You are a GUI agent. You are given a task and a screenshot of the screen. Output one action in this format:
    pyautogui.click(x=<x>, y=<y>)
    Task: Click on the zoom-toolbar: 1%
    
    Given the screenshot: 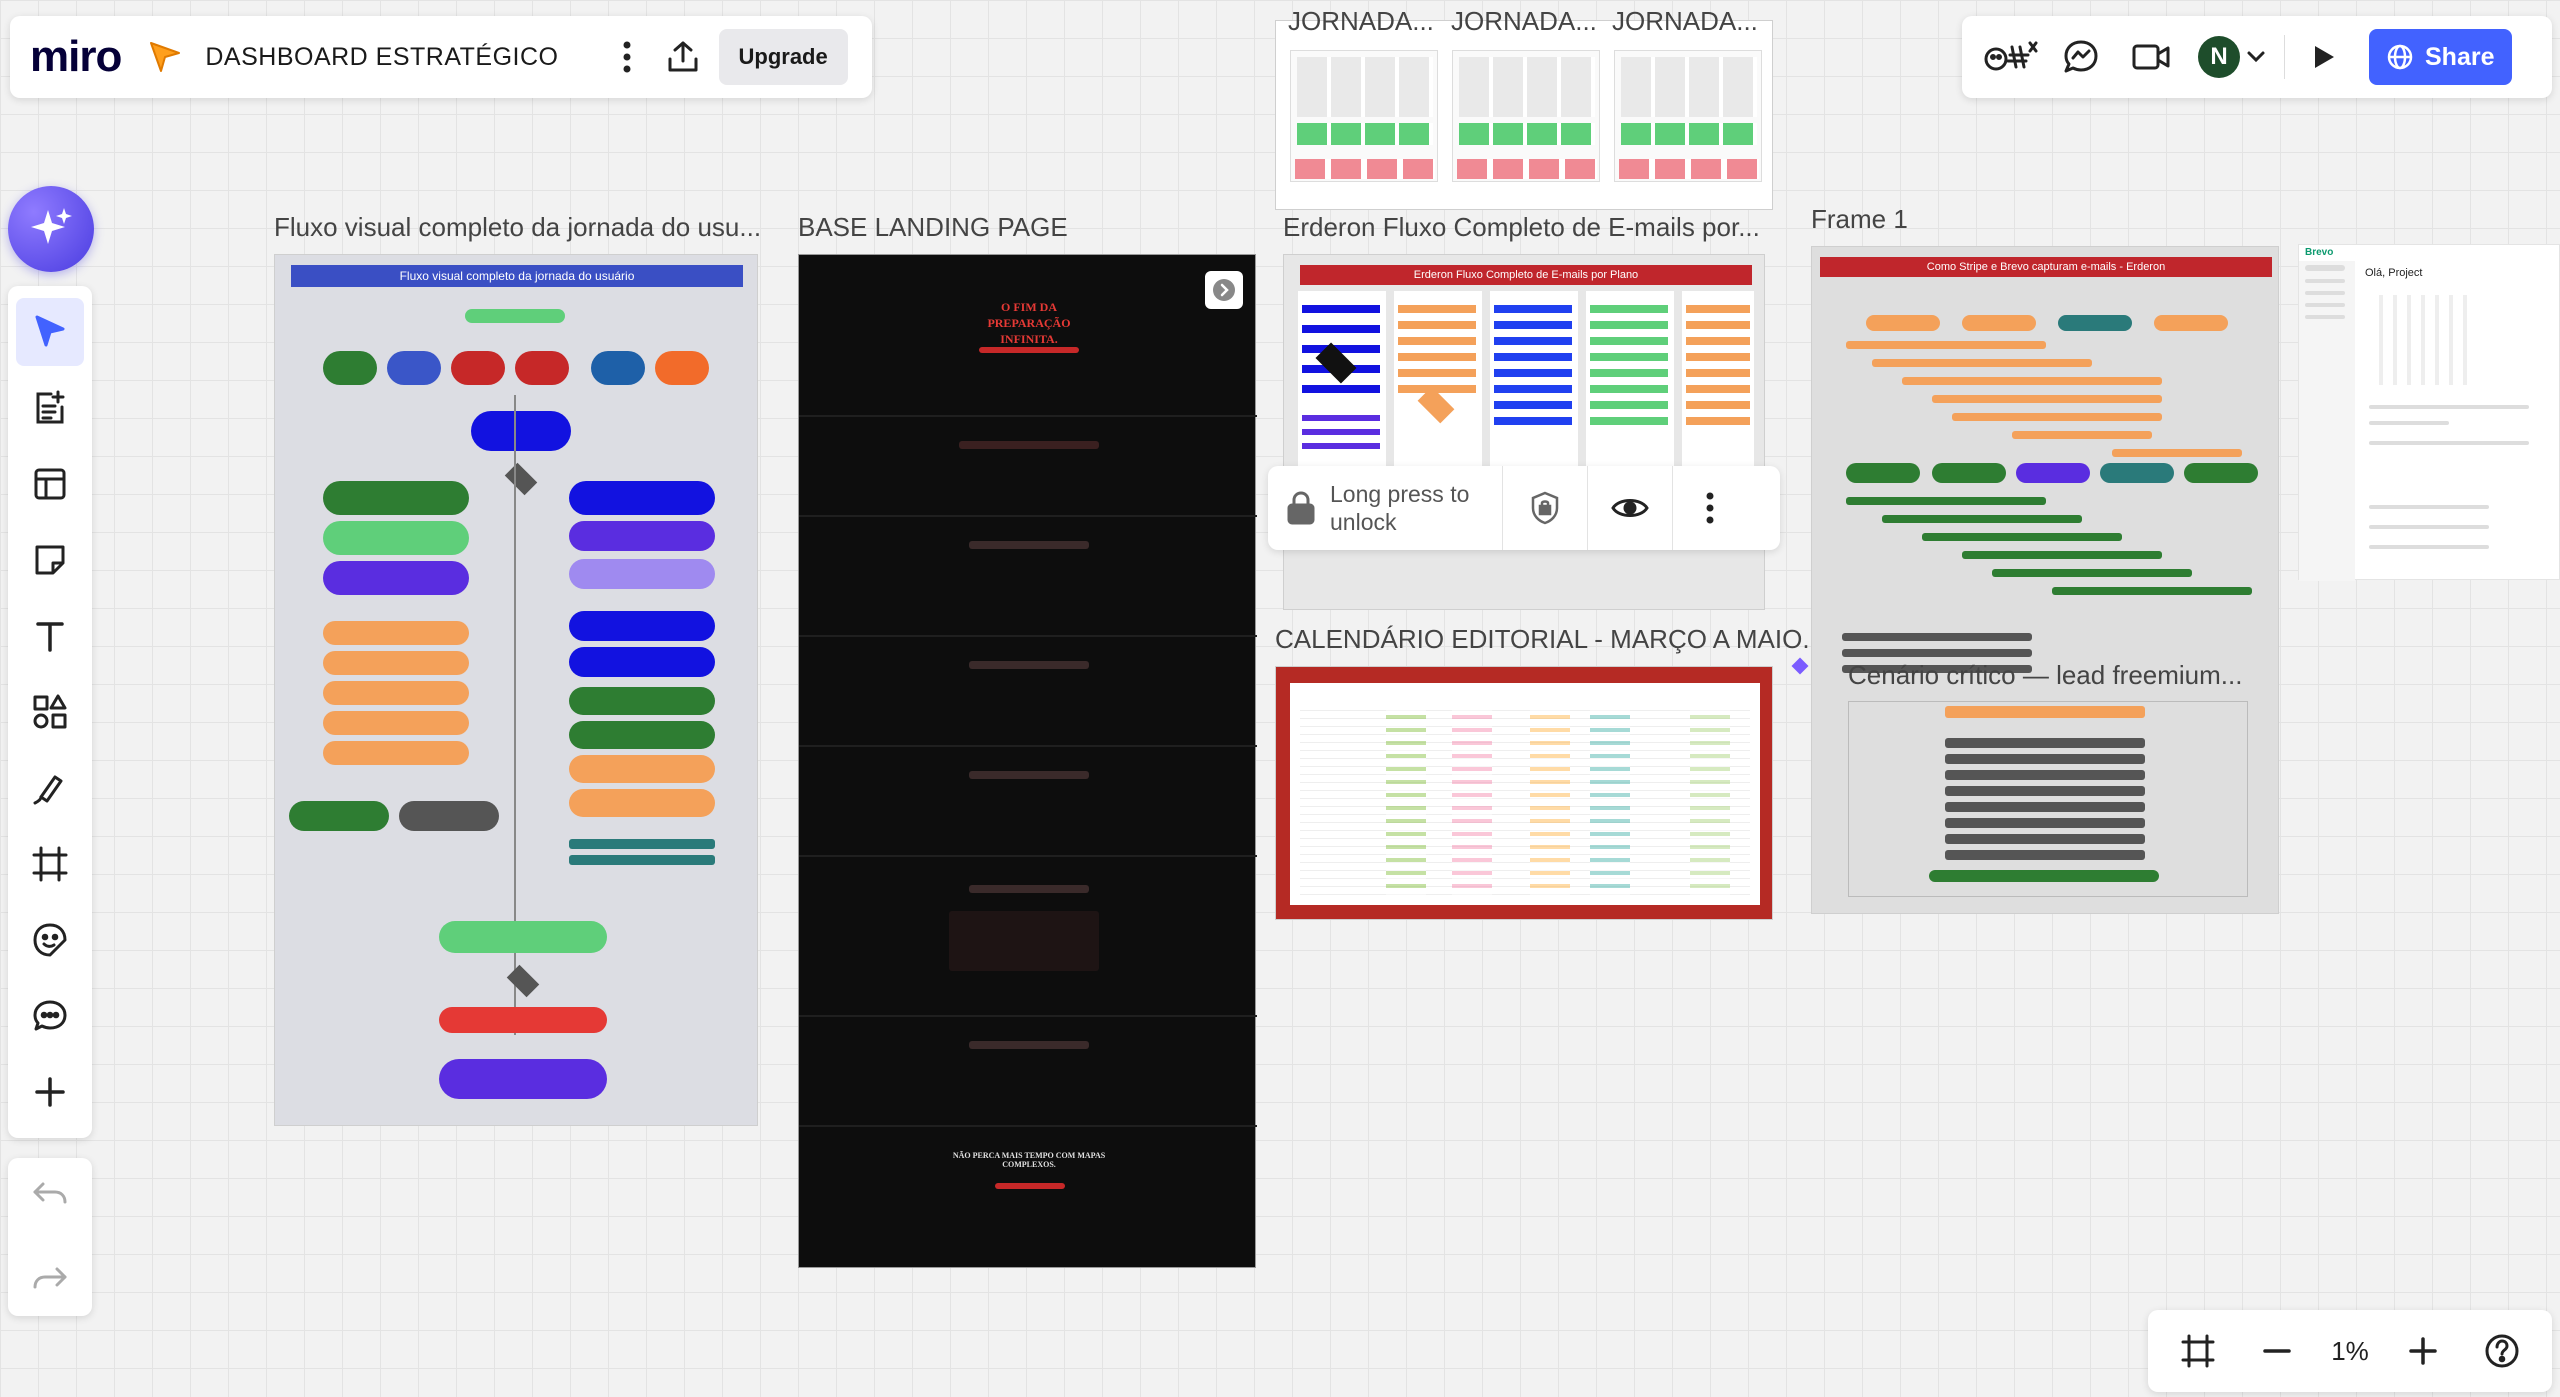 What is the action you would take?
    pyautogui.click(x=2350, y=1351)
    